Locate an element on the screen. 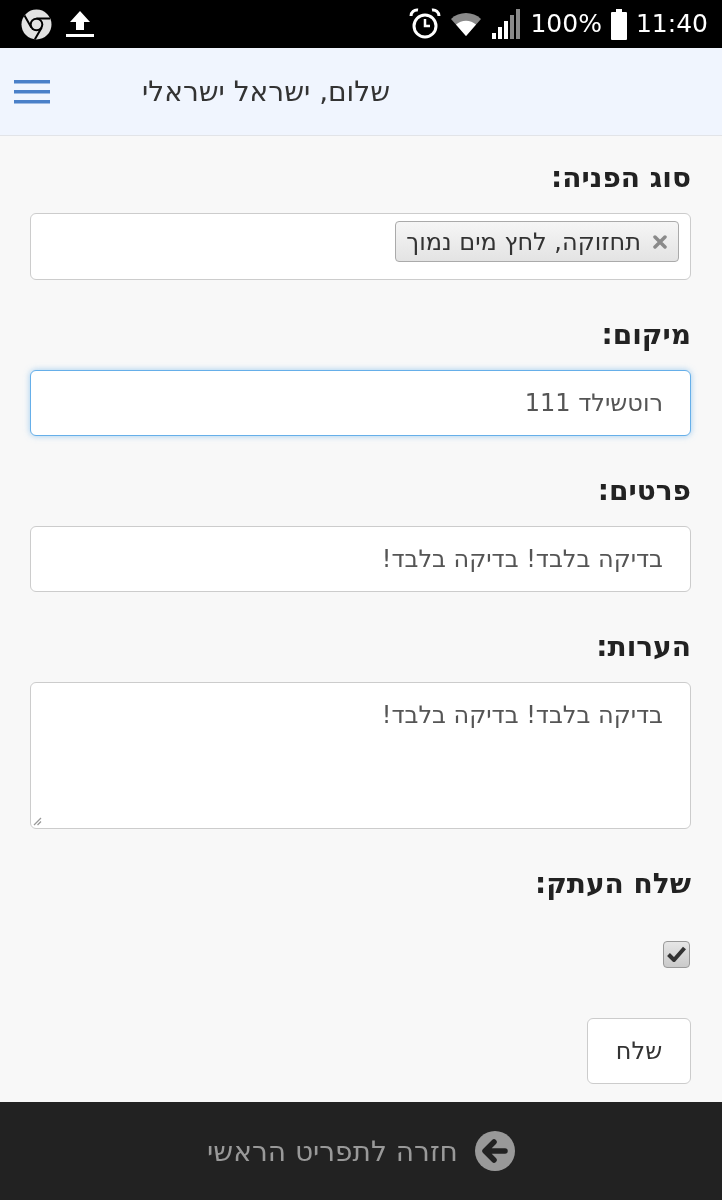  text-input-field: רוטשילד 111 is located at coordinates (360, 403).